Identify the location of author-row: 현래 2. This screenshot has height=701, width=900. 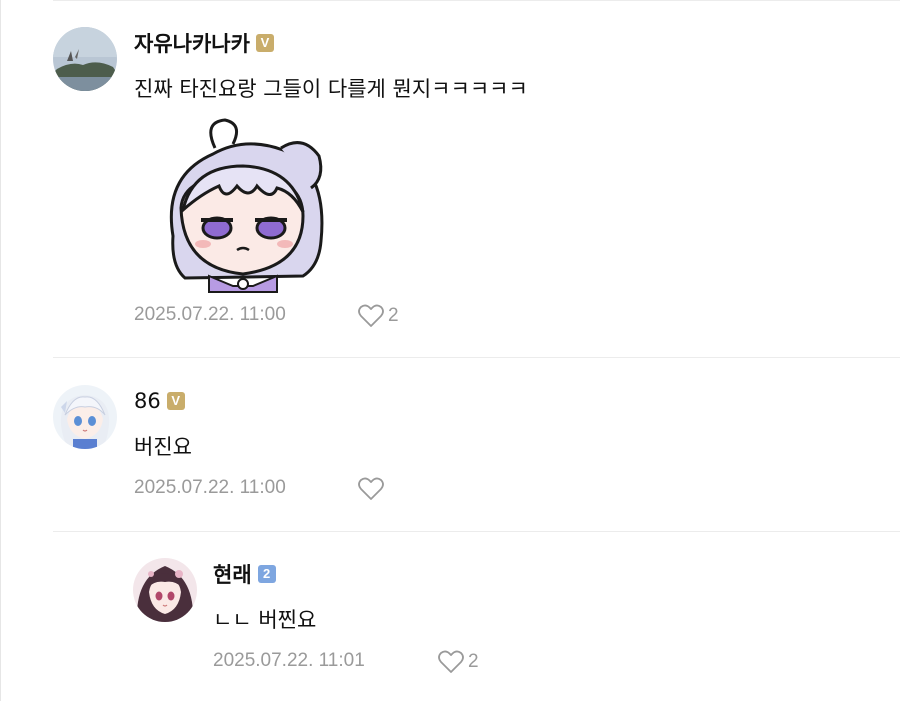
(244, 574).